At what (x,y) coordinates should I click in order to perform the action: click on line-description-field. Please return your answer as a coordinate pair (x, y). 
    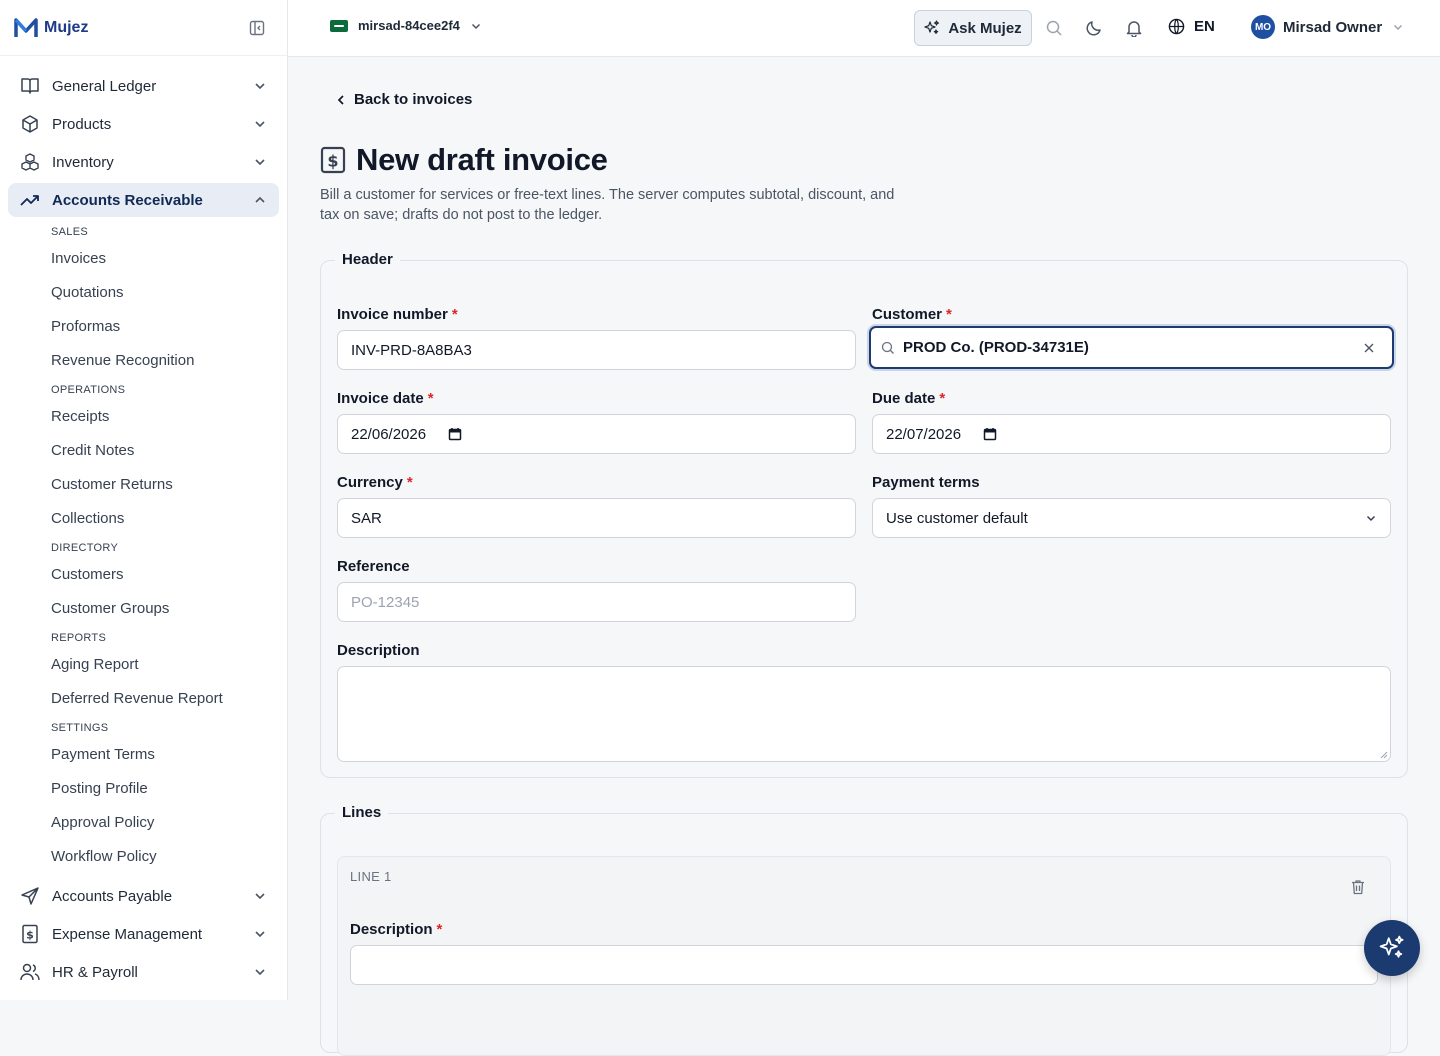
    Looking at the image, I should click on (864, 965).